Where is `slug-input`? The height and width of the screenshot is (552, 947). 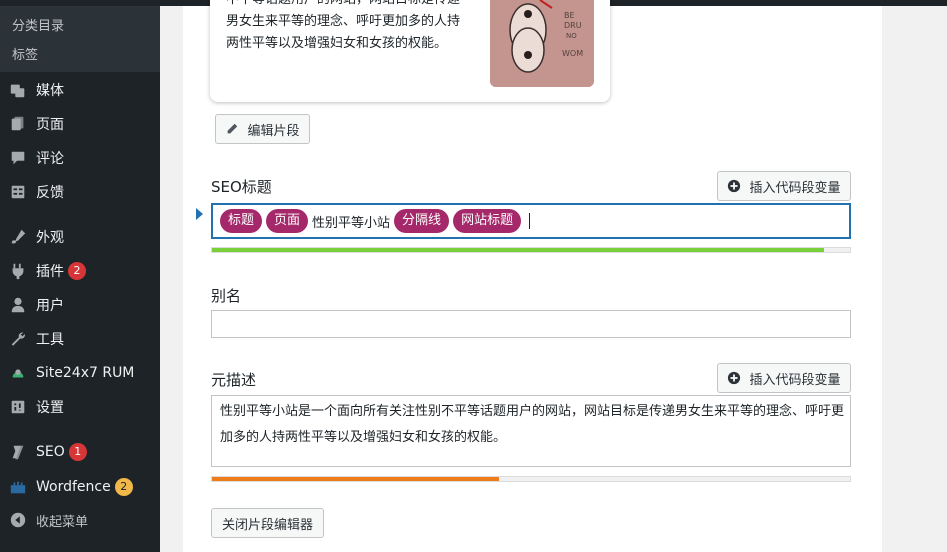
slug-input is located at coordinates (531, 324).